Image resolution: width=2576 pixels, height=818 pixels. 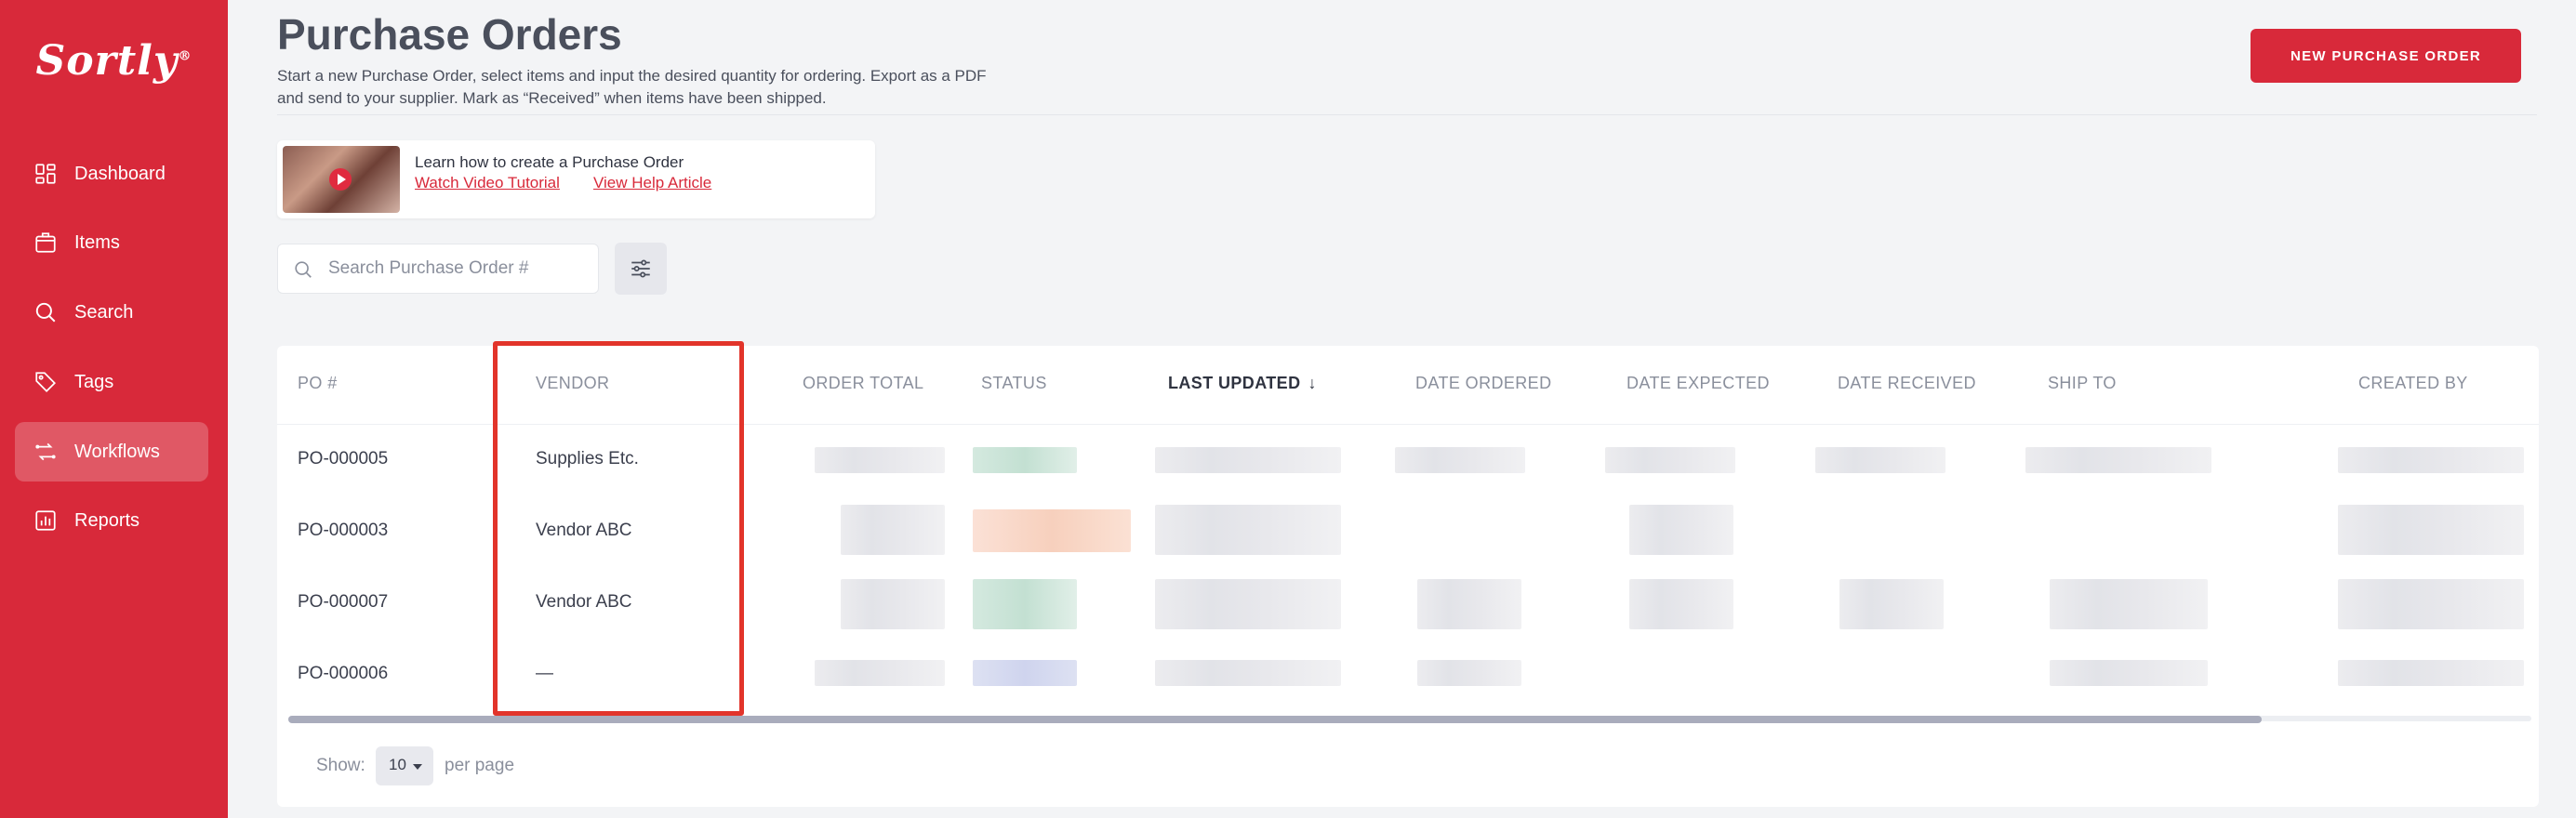 What do you see at coordinates (1312, 383) in the screenshot?
I see `sort-arrow-down-icon: ↓` at bounding box center [1312, 383].